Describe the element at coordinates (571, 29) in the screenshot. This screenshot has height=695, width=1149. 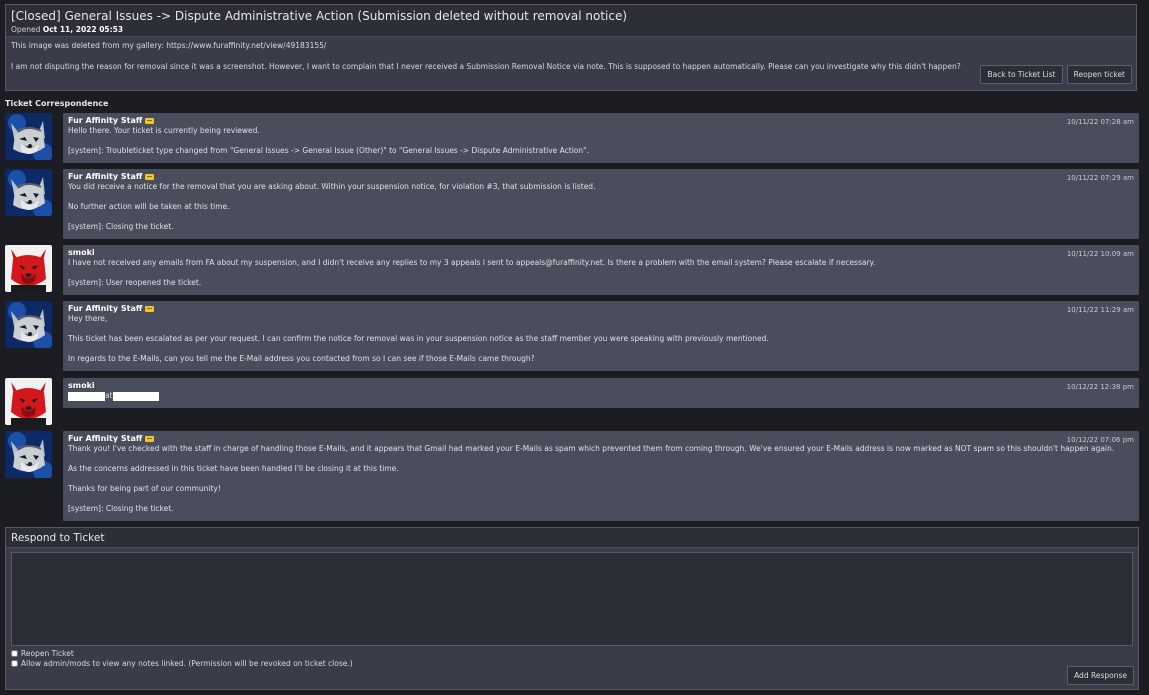
I see `ticket-opened: Opened Oct 11, 2022 05:53` at that location.